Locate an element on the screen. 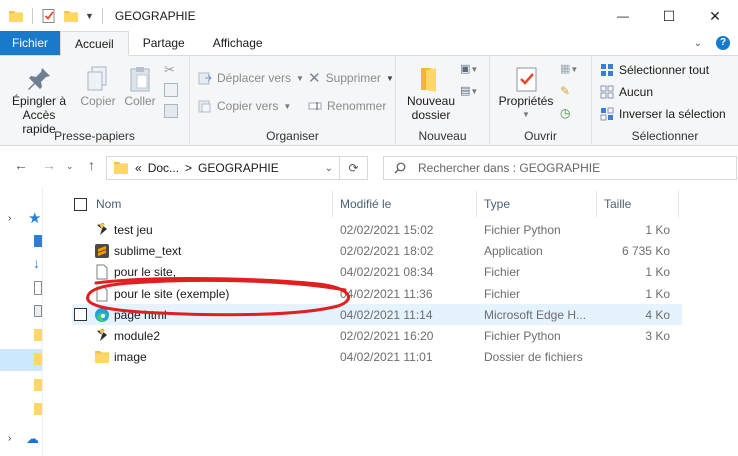 This screenshot has height=456, width=738. properties-button: Propriétés ▼ is located at coordinates (526, 93).